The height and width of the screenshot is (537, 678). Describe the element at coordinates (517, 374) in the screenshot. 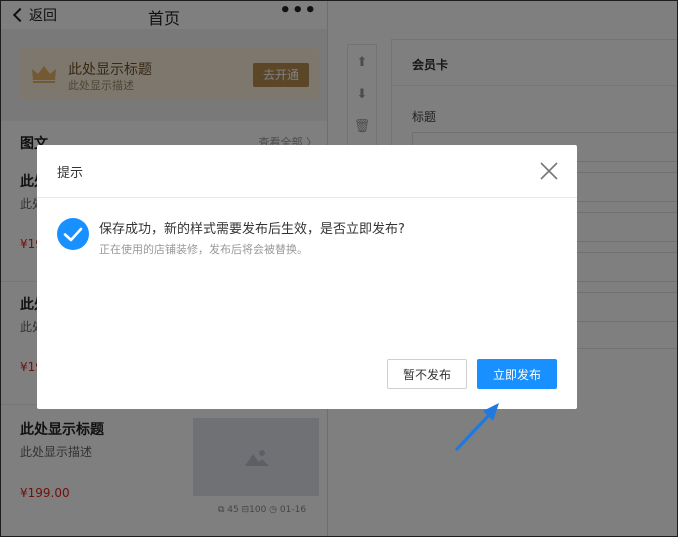

I see `publish-now-button: 立即发布` at that location.